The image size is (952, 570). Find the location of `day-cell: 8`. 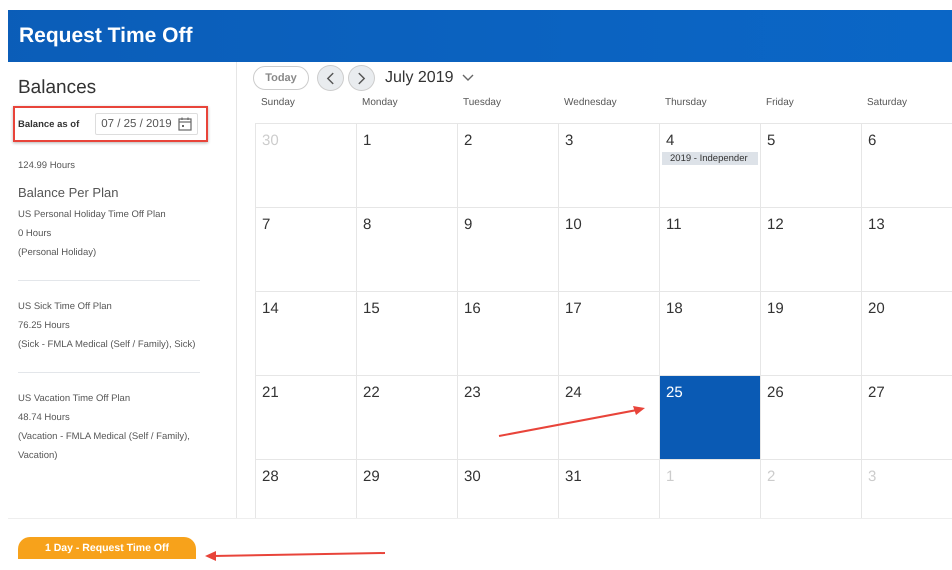

day-cell: 8 is located at coordinates (406, 250).